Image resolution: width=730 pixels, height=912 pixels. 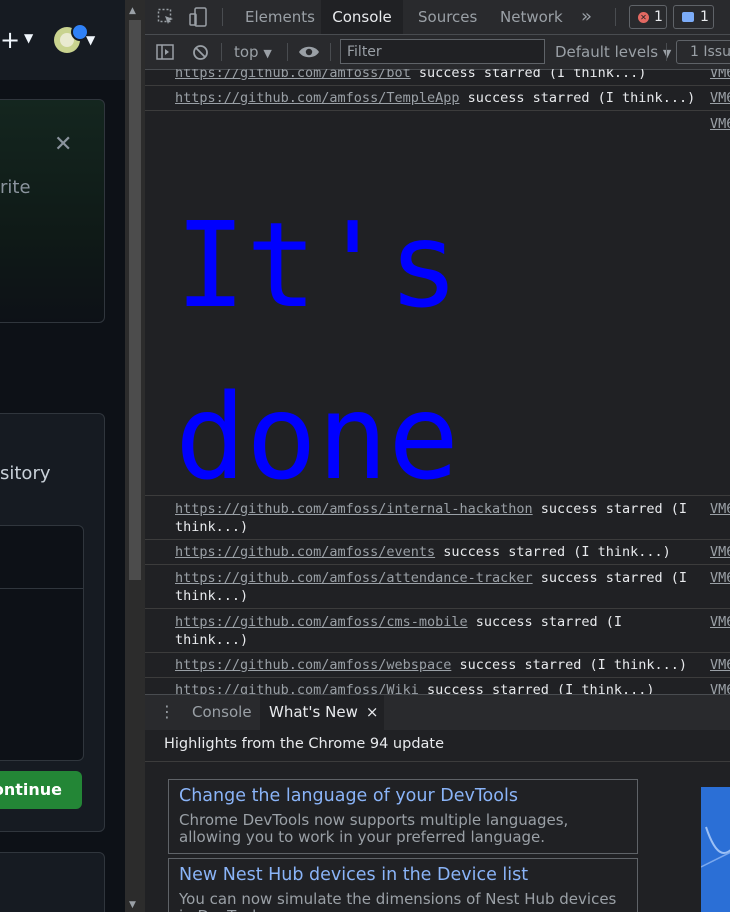 What do you see at coordinates (165, 52) in the screenshot?
I see `sidebar-toggle-icon` at bounding box center [165, 52].